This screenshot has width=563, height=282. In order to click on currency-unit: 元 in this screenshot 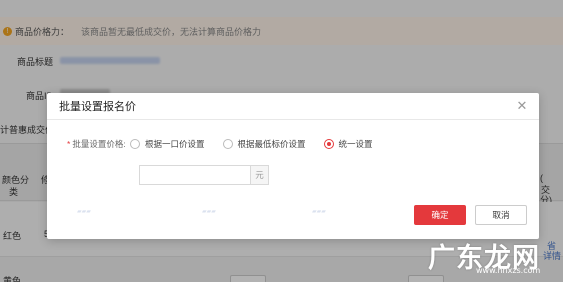, I will do `click(259, 175)`.